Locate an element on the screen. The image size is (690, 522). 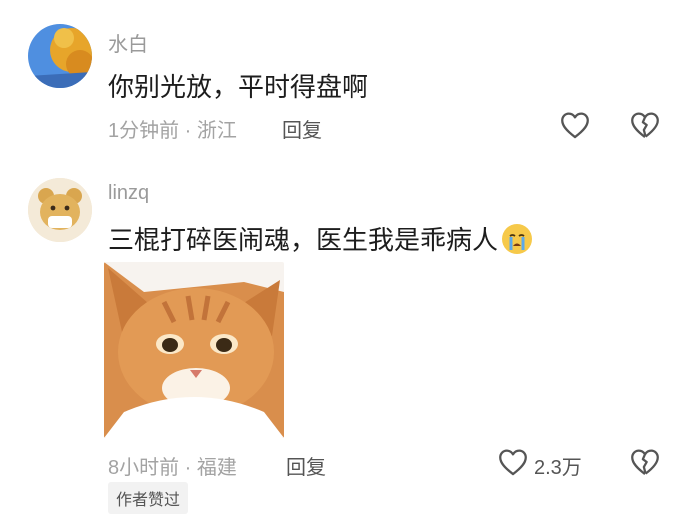
like-count: 2.3万 is located at coordinates (558, 468).